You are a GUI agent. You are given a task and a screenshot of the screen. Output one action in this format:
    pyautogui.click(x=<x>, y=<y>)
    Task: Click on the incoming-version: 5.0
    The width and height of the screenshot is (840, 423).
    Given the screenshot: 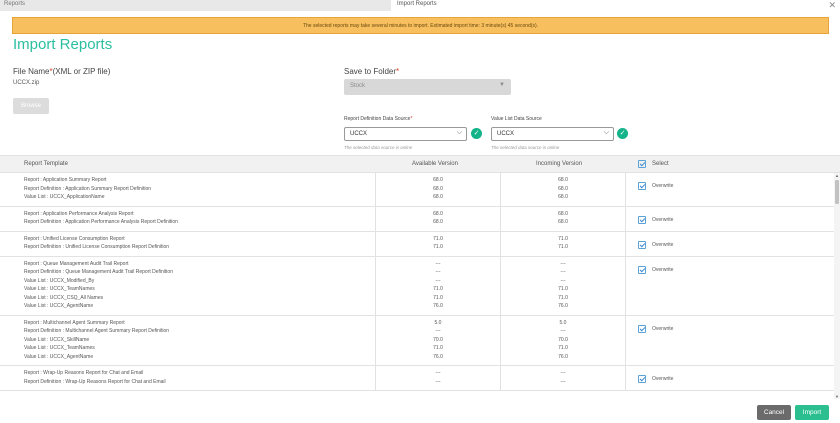 What is the action you would take?
    pyautogui.click(x=563, y=322)
    